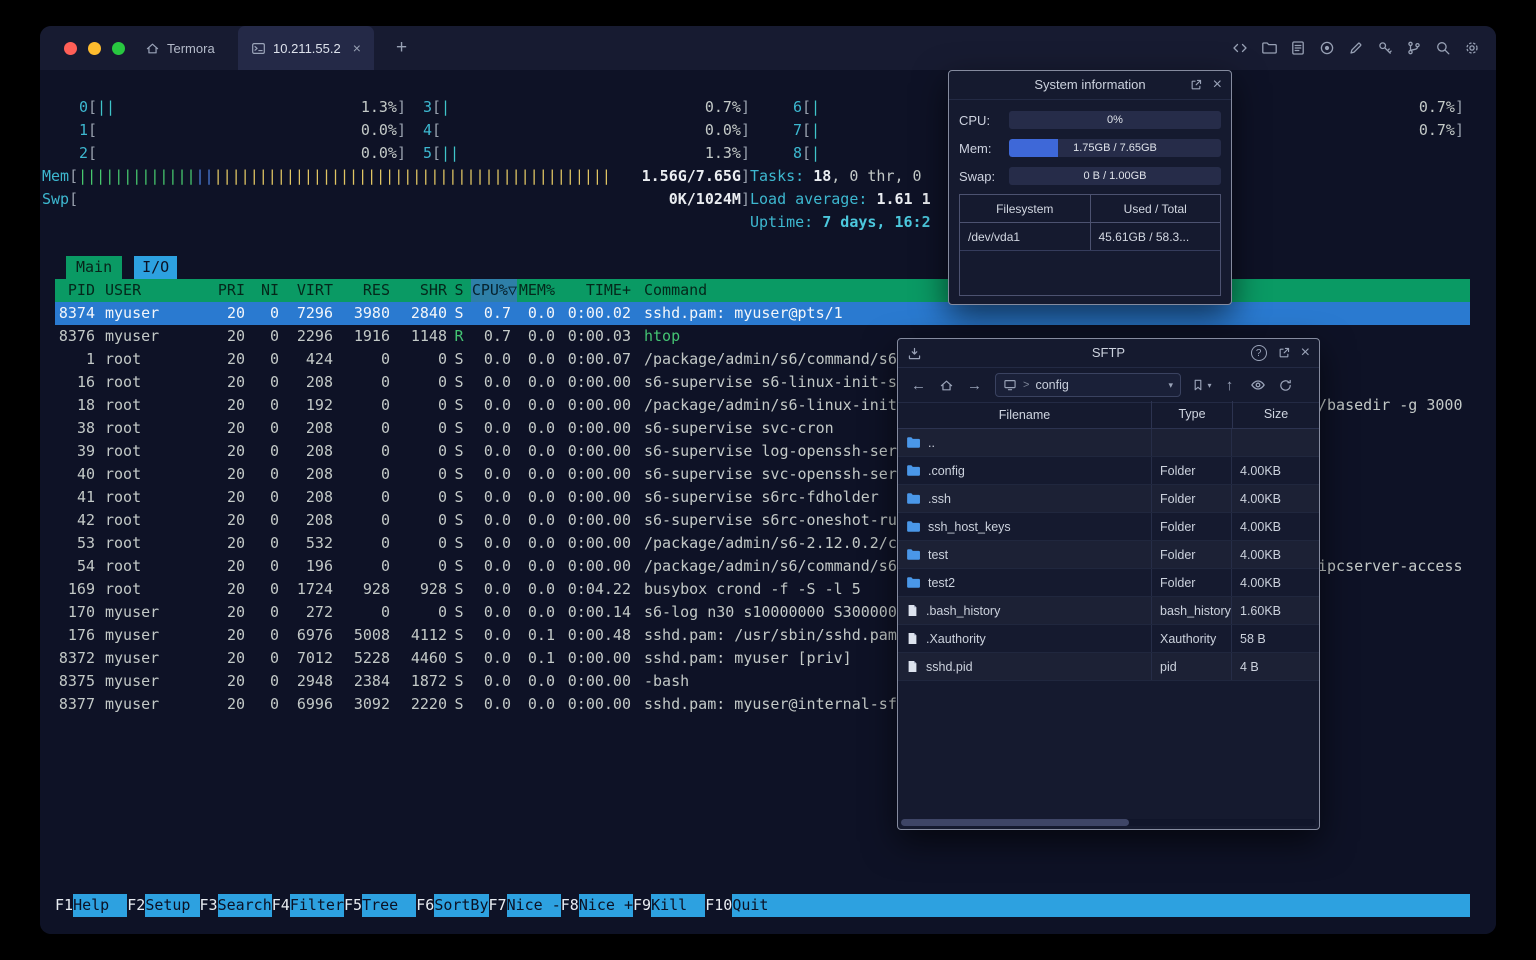 Image resolution: width=1536 pixels, height=960 pixels. I want to click on minimize-window-button, so click(94, 48).